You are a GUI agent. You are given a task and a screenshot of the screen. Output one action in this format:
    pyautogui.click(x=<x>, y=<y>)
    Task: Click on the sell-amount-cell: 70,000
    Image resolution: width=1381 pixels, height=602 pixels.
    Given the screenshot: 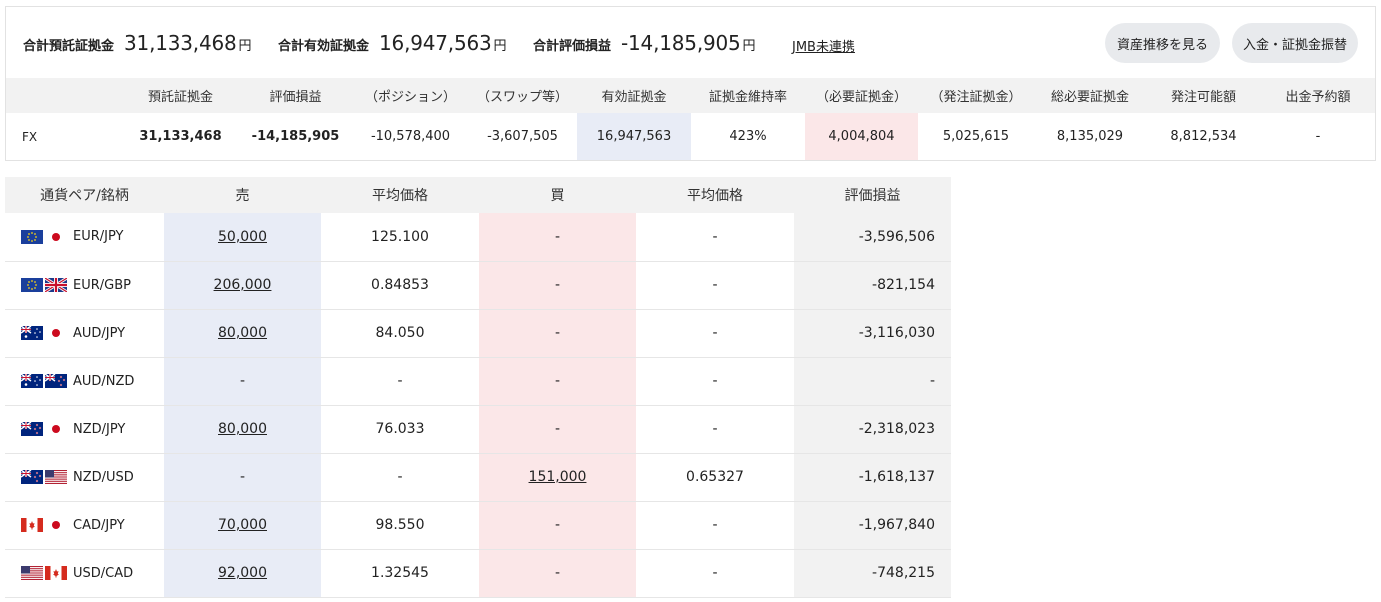 What is the action you would take?
    pyautogui.click(x=242, y=525)
    